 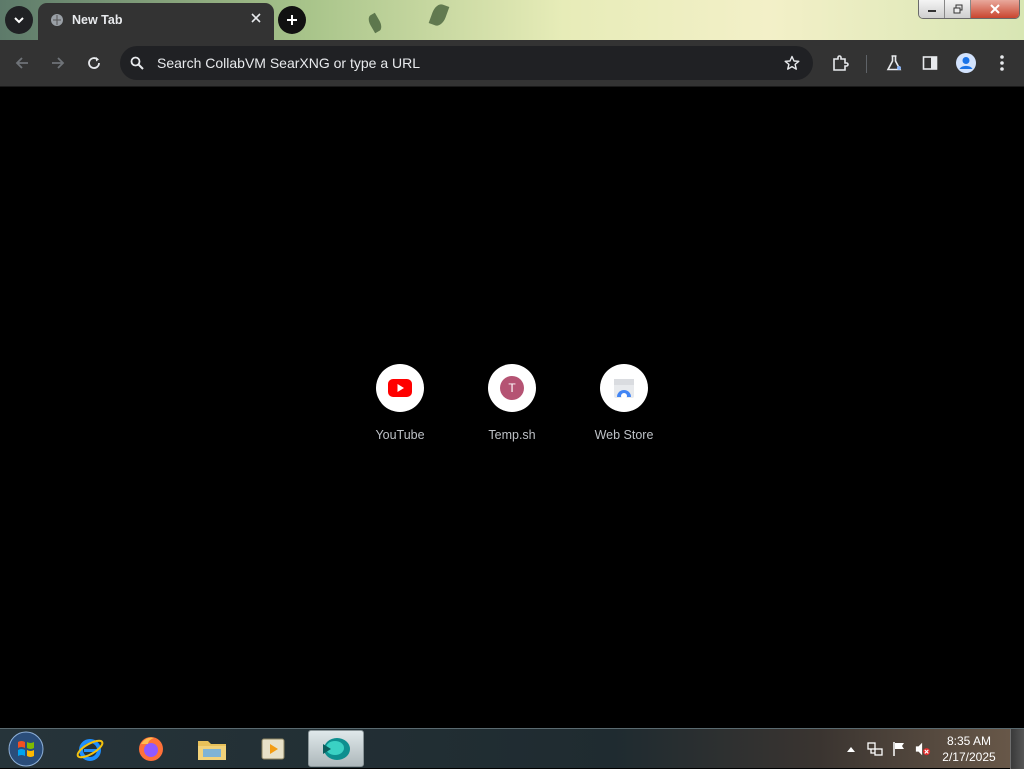 I want to click on web-store-icon, so click(x=624, y=389).